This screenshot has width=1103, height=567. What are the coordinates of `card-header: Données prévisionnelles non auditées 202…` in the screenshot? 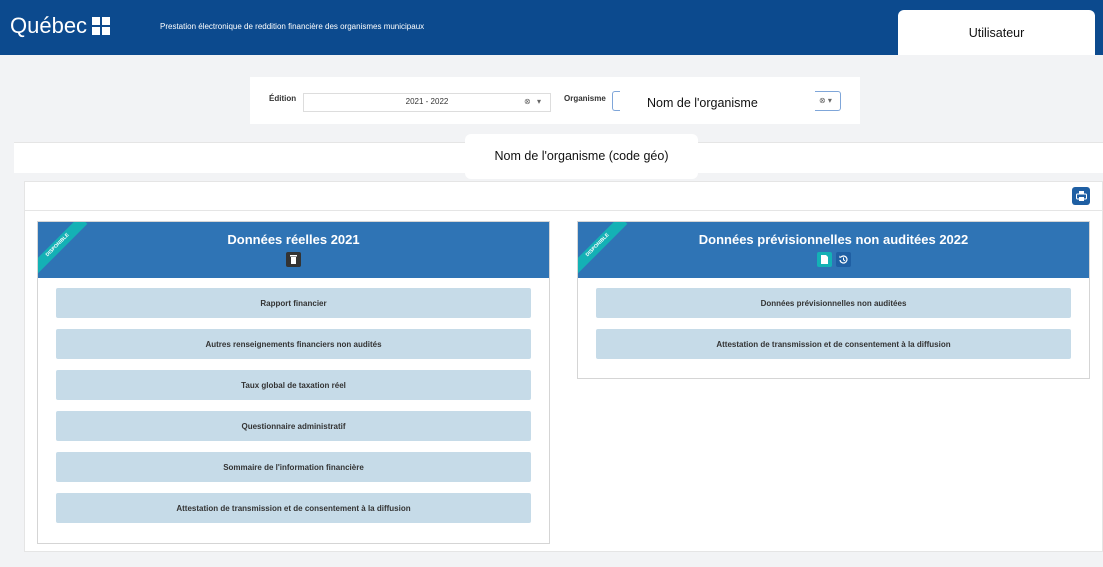 It's located at (833, 250).